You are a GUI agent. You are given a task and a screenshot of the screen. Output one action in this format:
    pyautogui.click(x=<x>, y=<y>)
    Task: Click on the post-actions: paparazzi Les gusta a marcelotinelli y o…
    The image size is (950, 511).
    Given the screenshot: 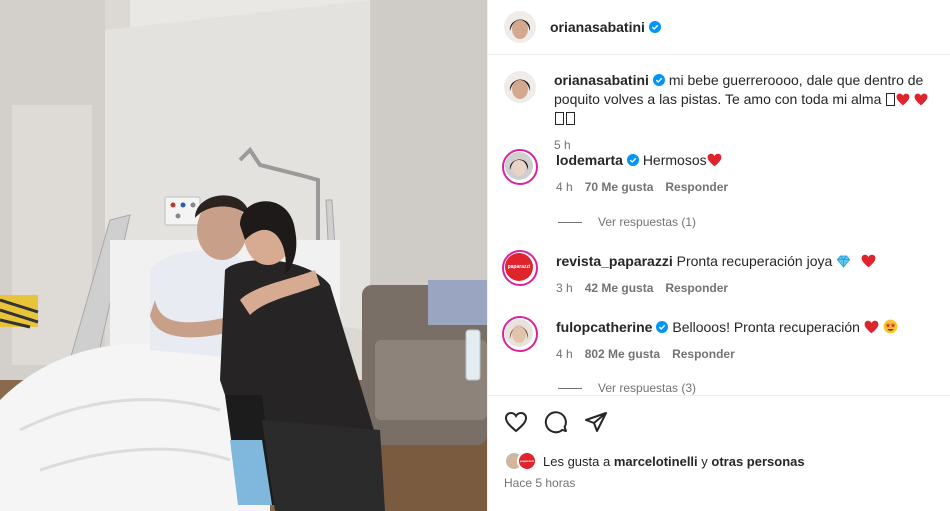 What is the action you would take?
    pyautogui.click(x=719, y=453)
    